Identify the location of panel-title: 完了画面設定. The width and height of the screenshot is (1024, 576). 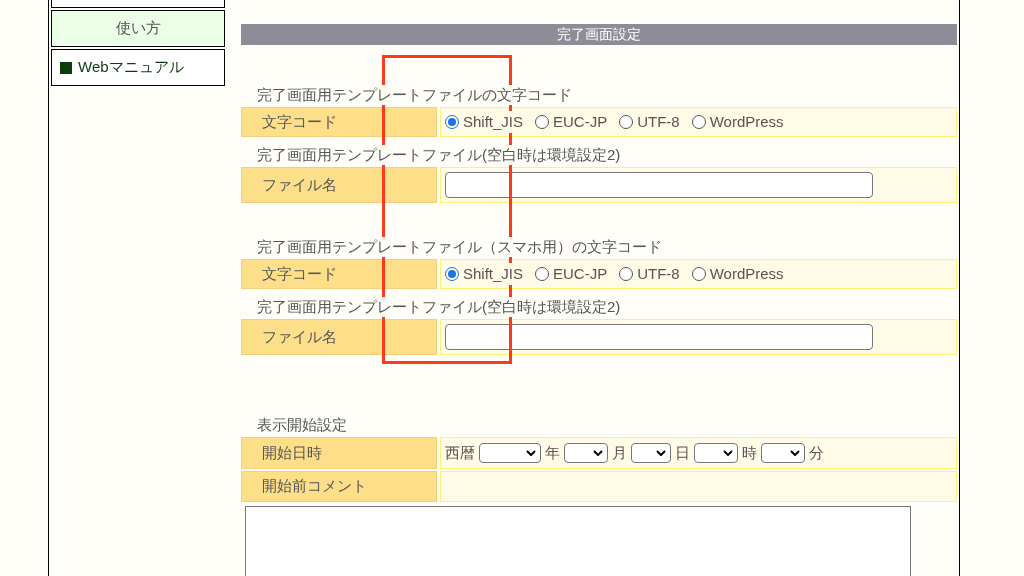
(599, 34).